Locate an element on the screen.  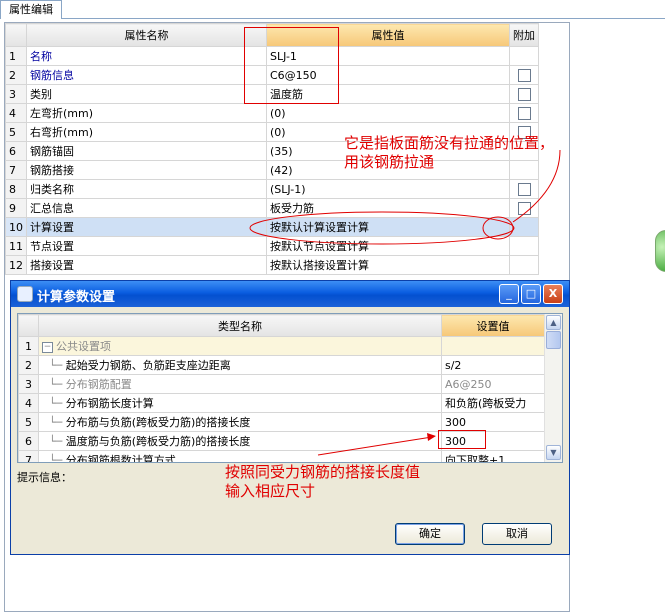
arrow-head is located at coordinates (431, 437).